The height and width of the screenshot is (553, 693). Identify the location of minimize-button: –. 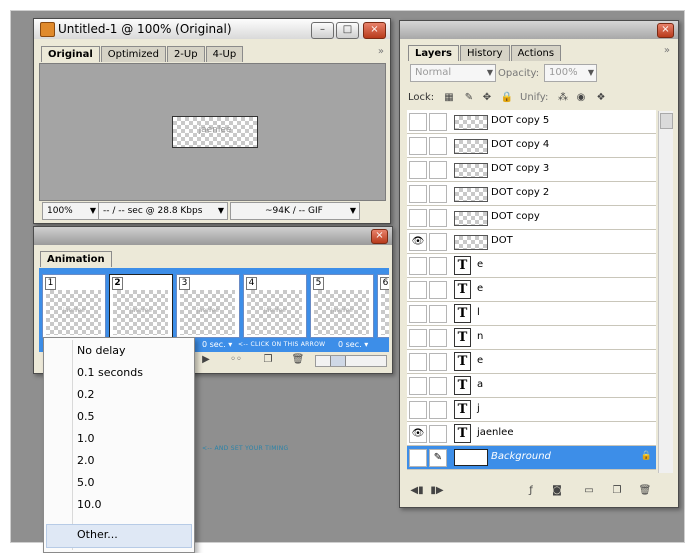
(322, 30).